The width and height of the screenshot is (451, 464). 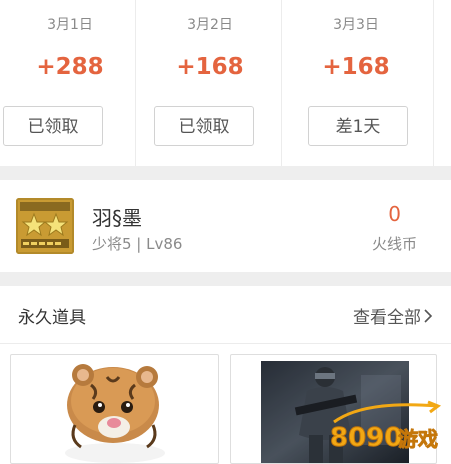 What do you see at coordinates (358, 126) in the screenshot?
I see `days-remaining-button: 差1天` at bounding box center [358, 126].